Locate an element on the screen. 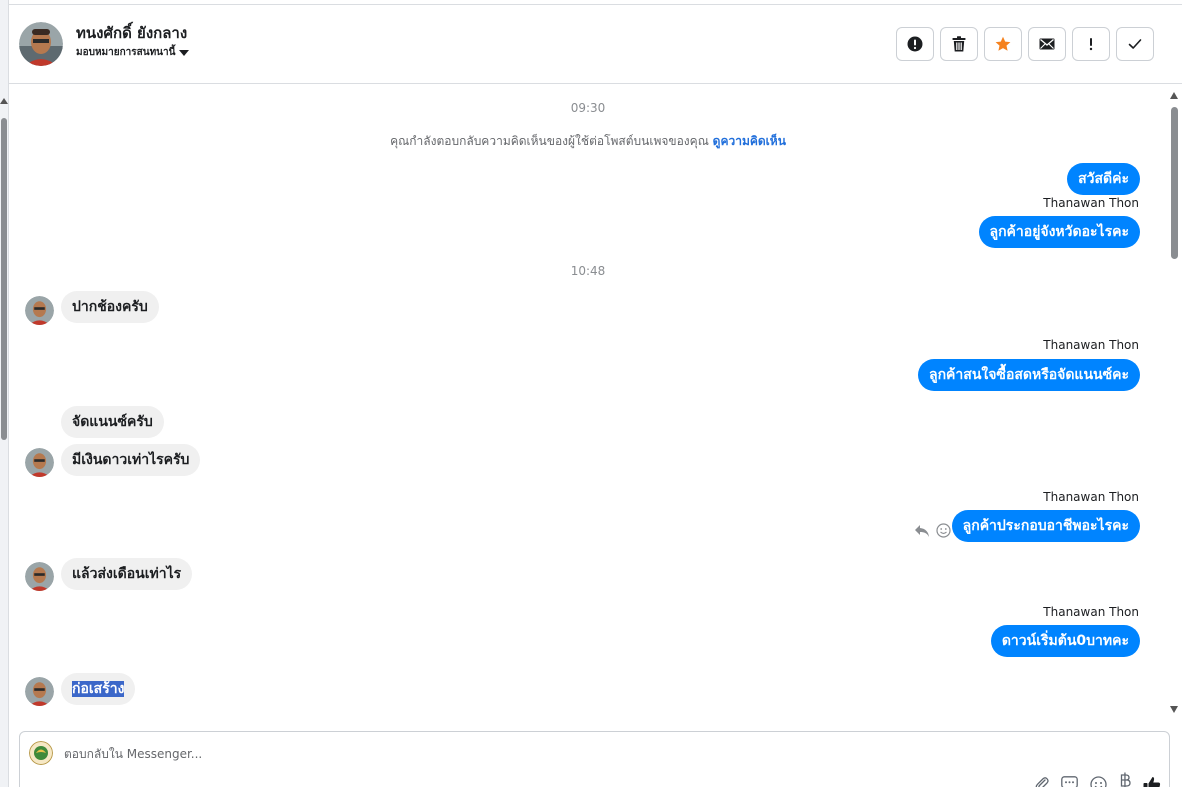  star-icon is located at coordinates (1003, 43).